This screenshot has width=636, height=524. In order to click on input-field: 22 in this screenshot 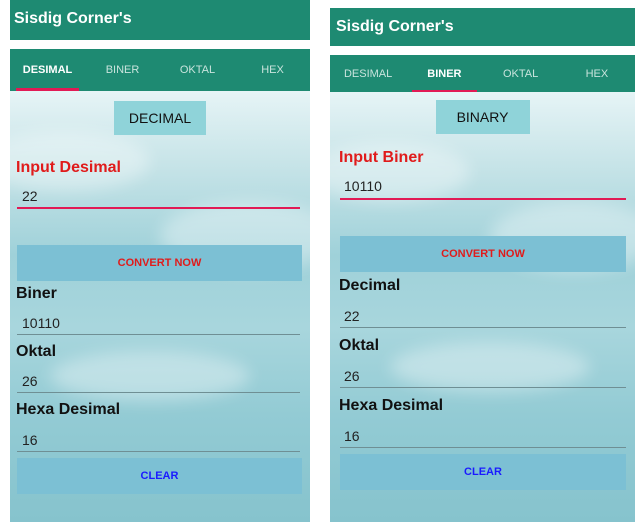, I will do `click(30, 196)`.